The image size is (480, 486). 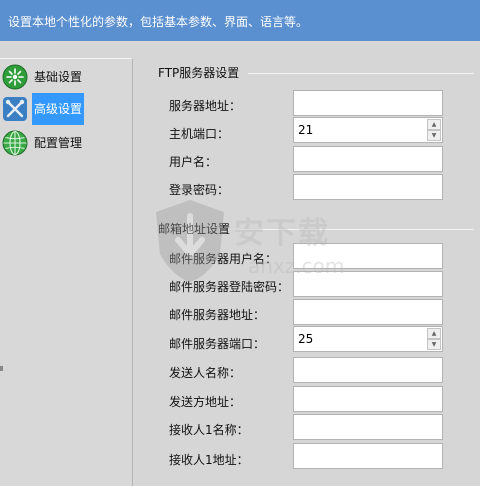 What do you see at coordinates (368, 256) in the screenshot?
I see `mail-username-input` at bounding box center [368, 256].